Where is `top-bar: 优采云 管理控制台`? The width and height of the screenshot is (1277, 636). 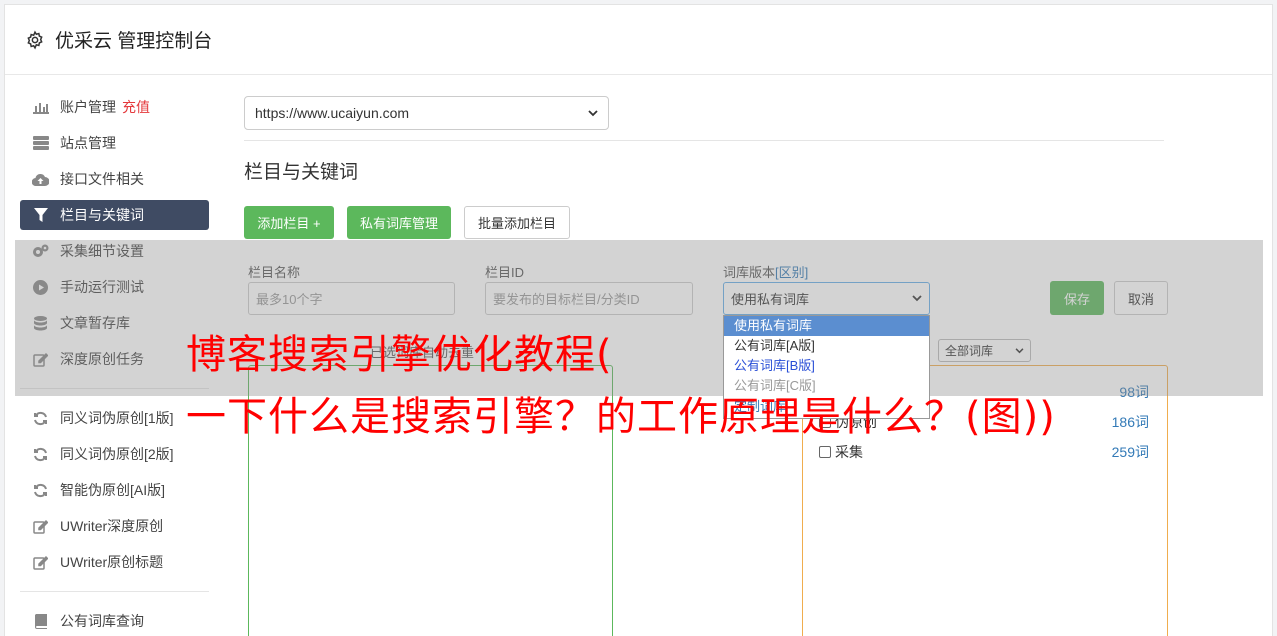 top-bar: 优采云 管理控制台 is located at coordinates (638, 40).